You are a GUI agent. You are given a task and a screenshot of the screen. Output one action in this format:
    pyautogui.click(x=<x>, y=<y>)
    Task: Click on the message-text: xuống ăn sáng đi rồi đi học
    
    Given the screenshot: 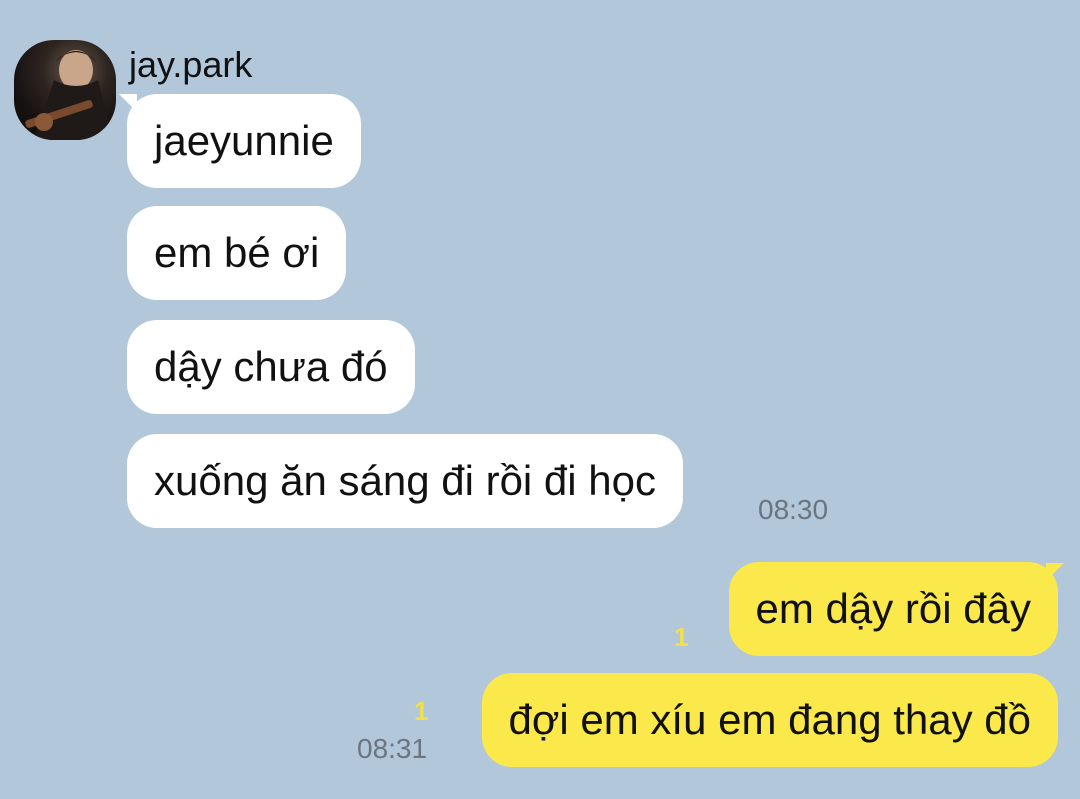 What is the action you would take?
    pyautogui.click(x=405, y=480)
    